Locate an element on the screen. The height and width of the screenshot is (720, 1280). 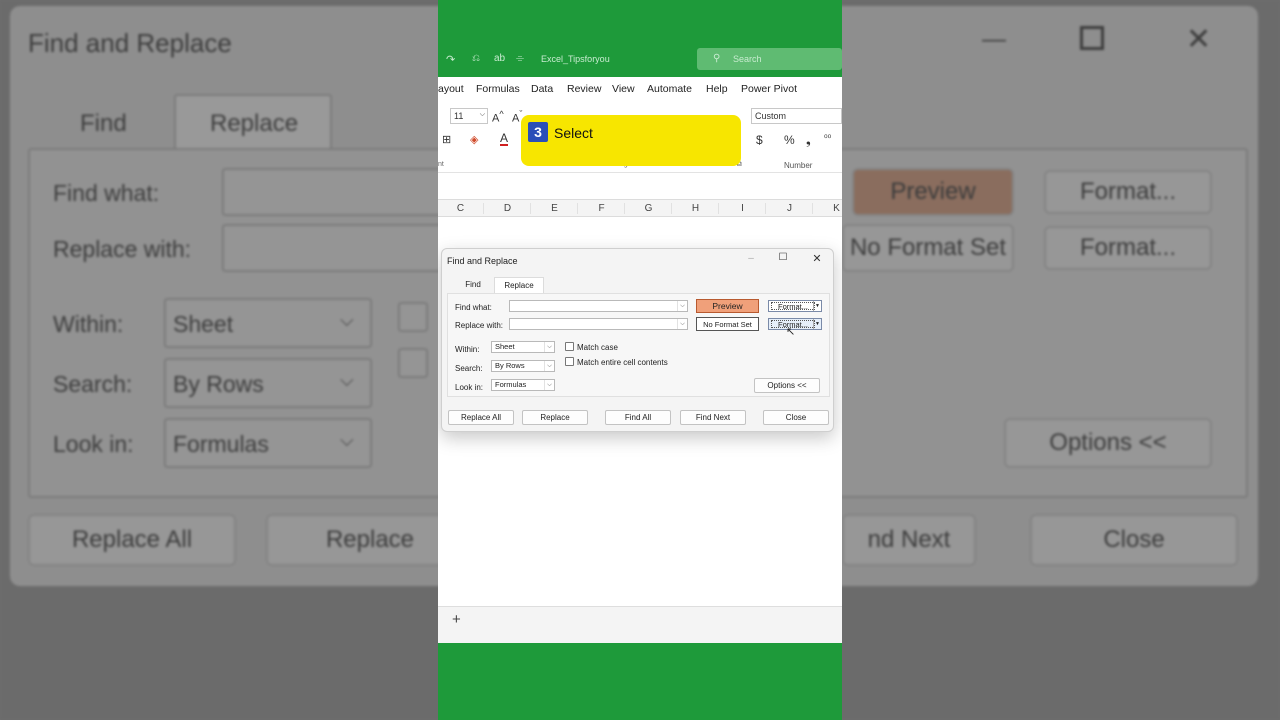
find-format-preview: Preview is located at coordinates (727, 306).